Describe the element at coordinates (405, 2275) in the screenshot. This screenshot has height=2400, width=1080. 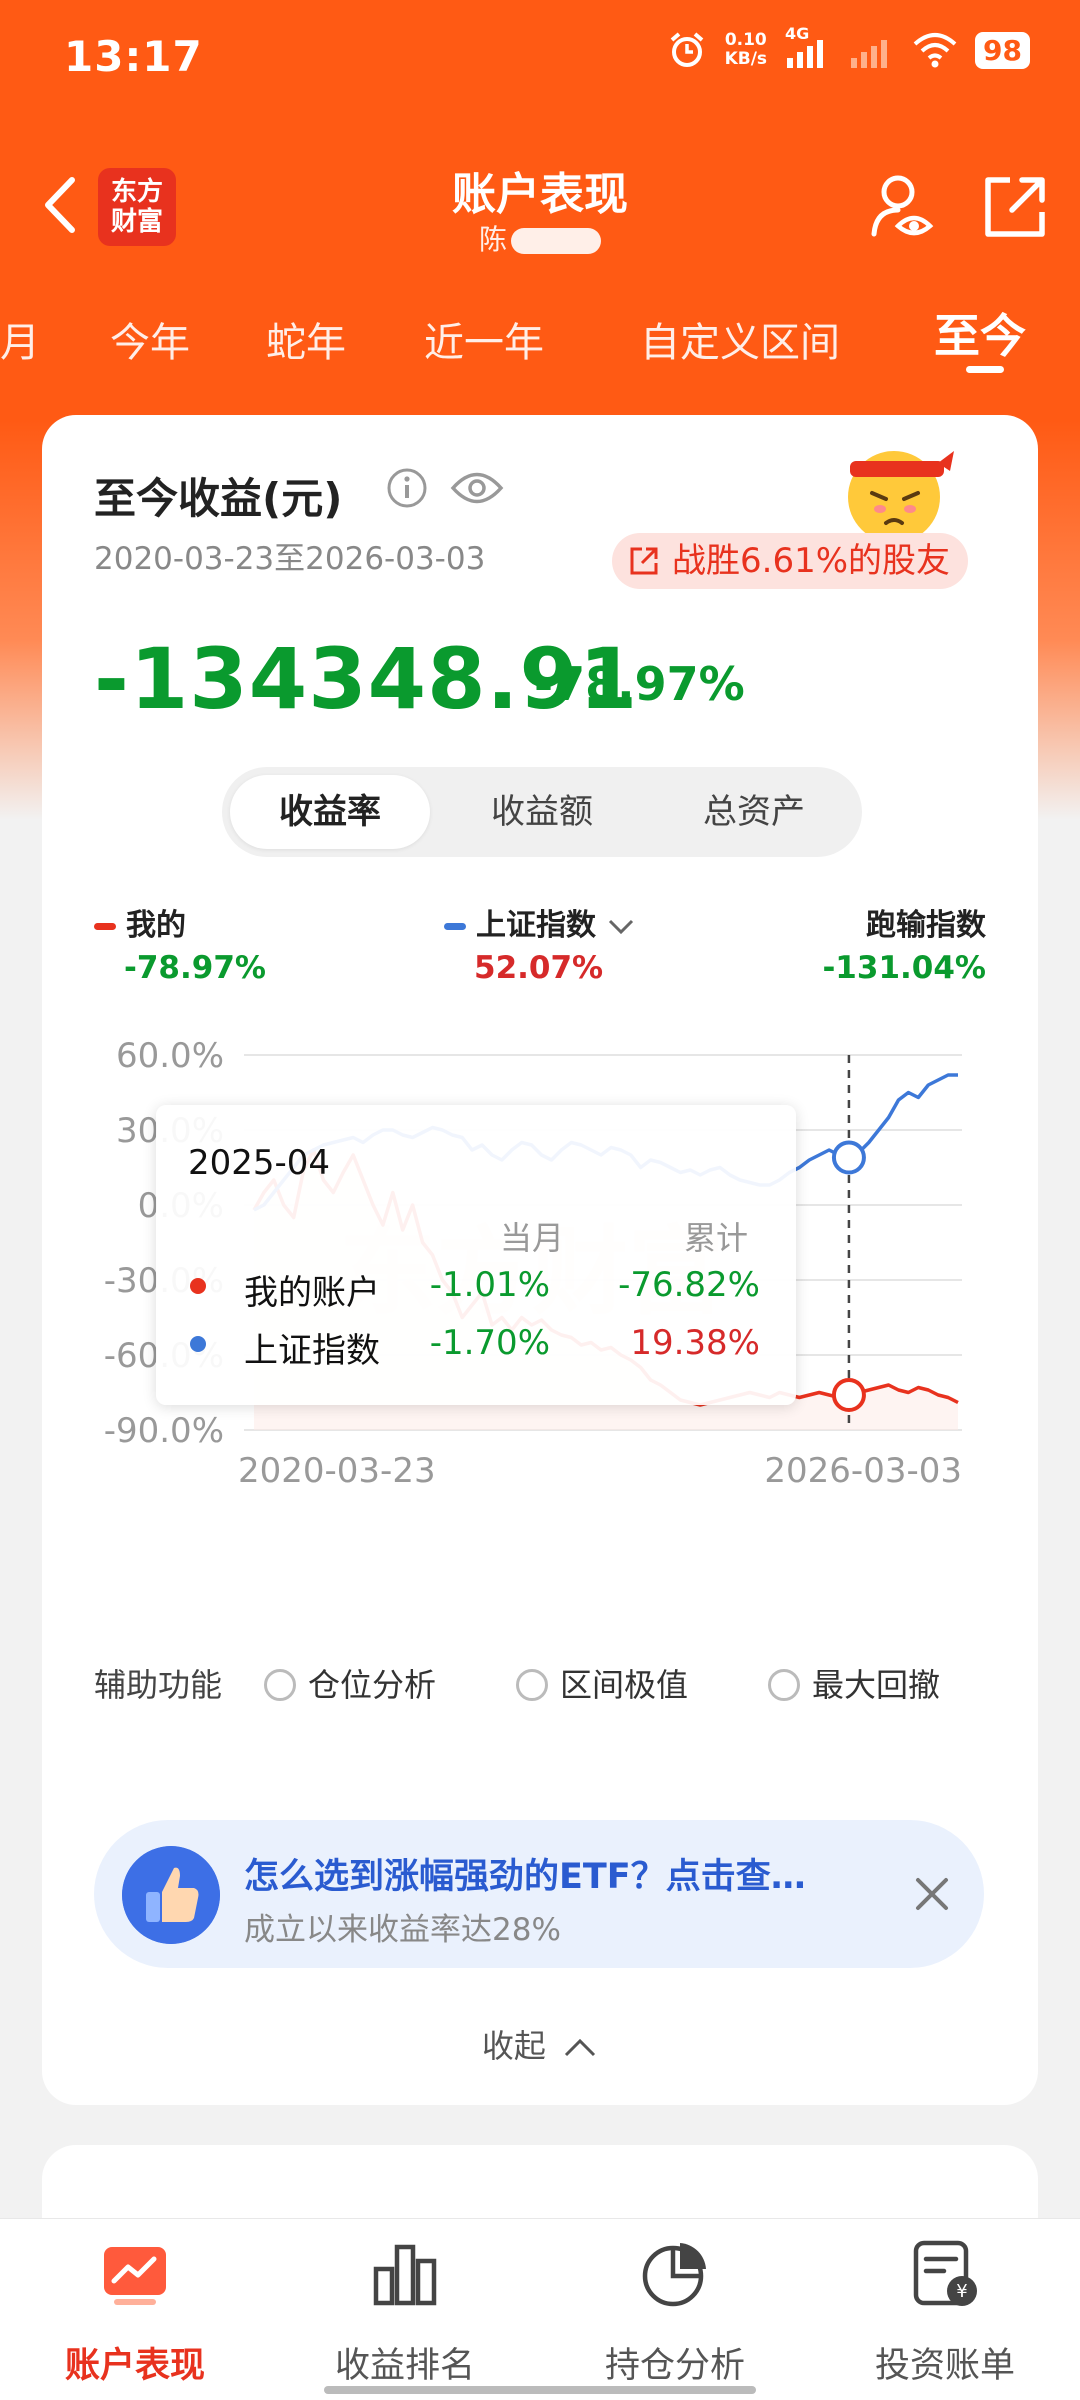
I see `bar-chart-icon` at that location.